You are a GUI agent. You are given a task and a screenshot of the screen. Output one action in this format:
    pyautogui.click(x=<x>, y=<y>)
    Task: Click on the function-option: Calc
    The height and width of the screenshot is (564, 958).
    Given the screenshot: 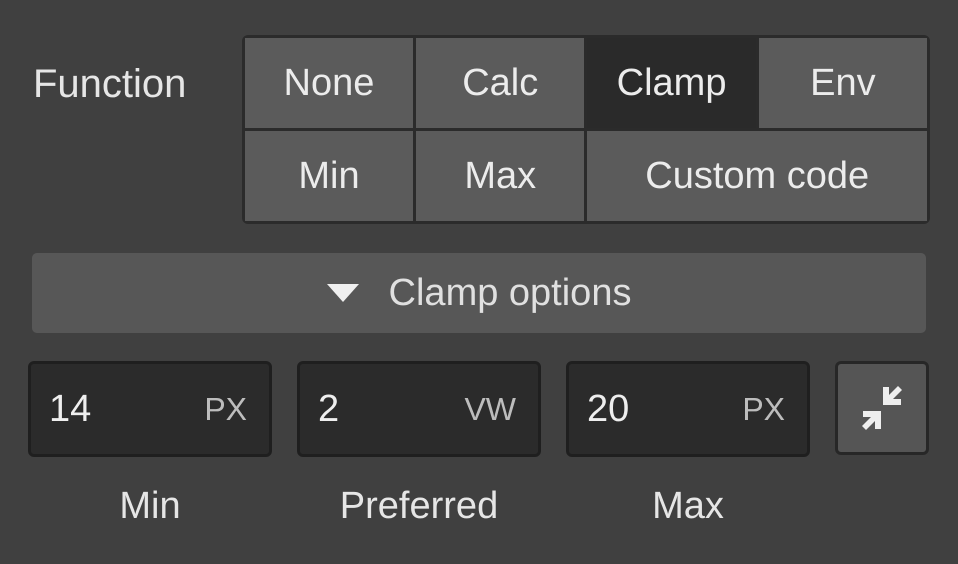 What is the action you would take?
    pyautogui.click(x=500, y=83)
    